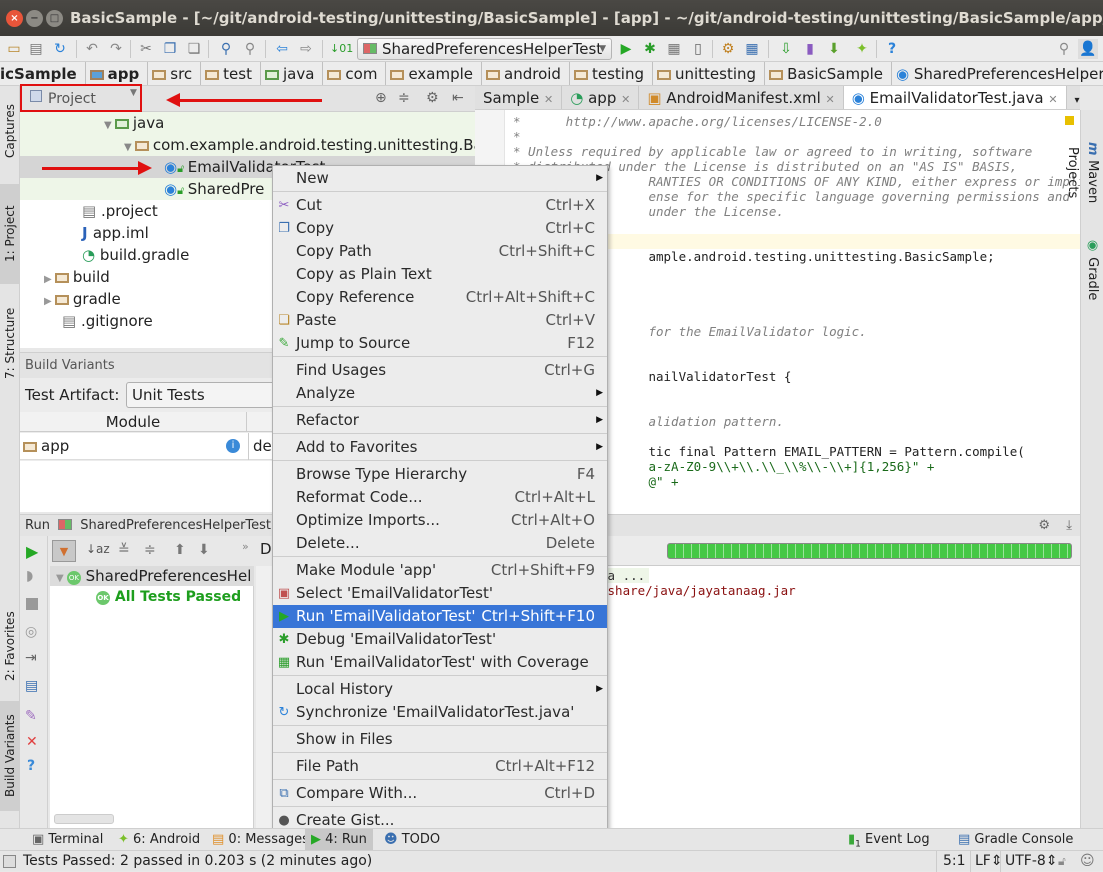  What do you see at coordinates (674, 49) in the screenshot?
I see `coverage-icon: ▦` at bounding box center [674, 49].